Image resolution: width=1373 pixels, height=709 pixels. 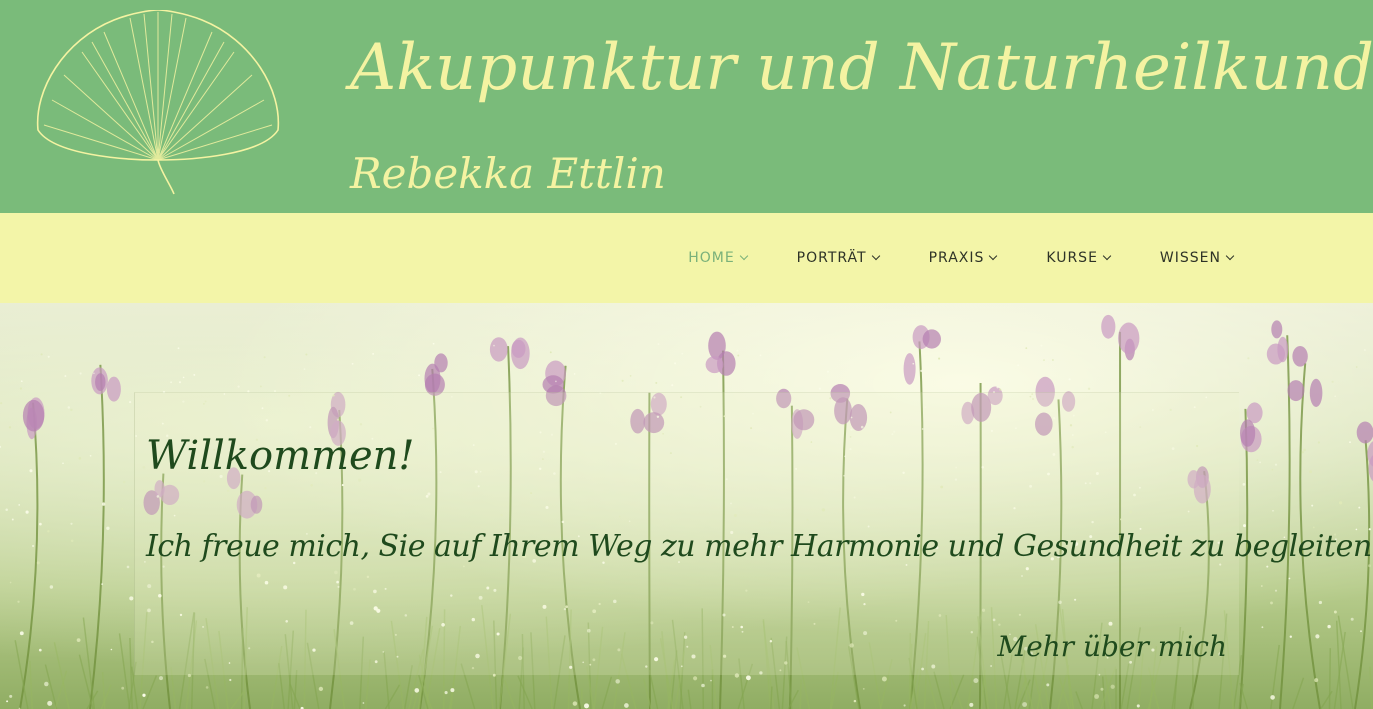 I want to click on ginkgo-leaf-icon, so click(x=158, y=103).